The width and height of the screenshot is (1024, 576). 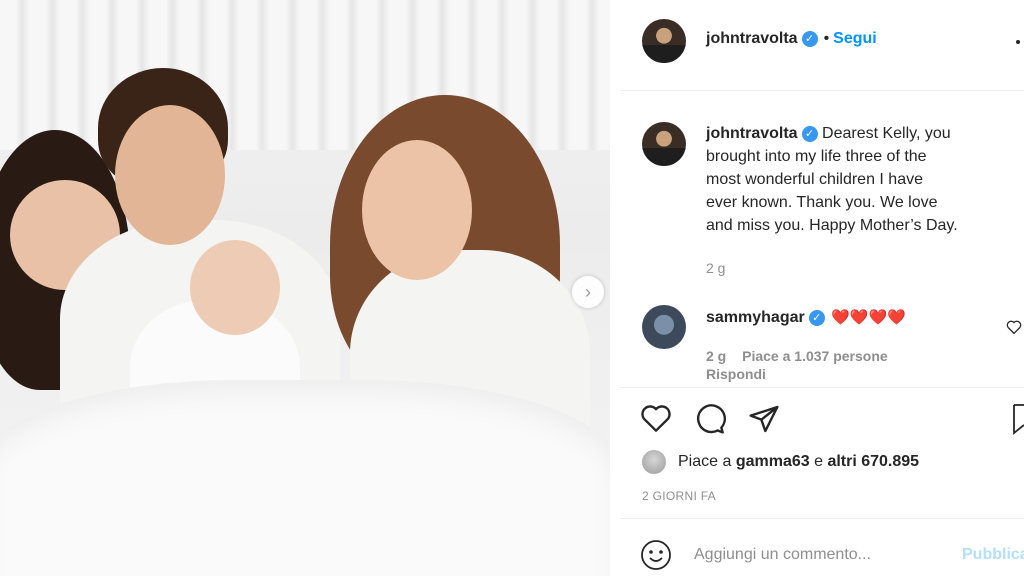 What do you see at coordinates (818, 461) in the screenshot?
I see `likes-middle: e` at bounding box center [818, 461].